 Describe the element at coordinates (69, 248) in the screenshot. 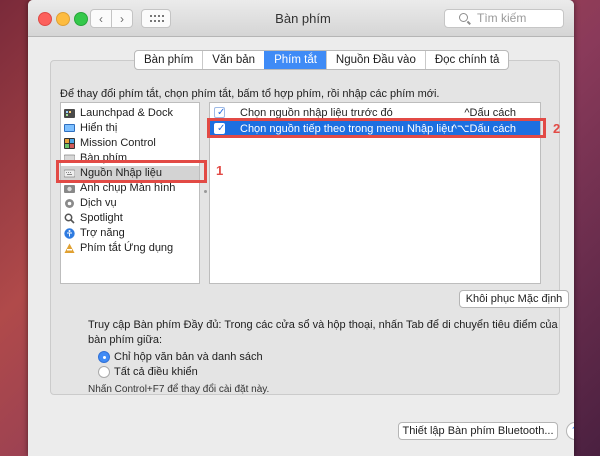

I see `app-shortcuts-icon` at that location.